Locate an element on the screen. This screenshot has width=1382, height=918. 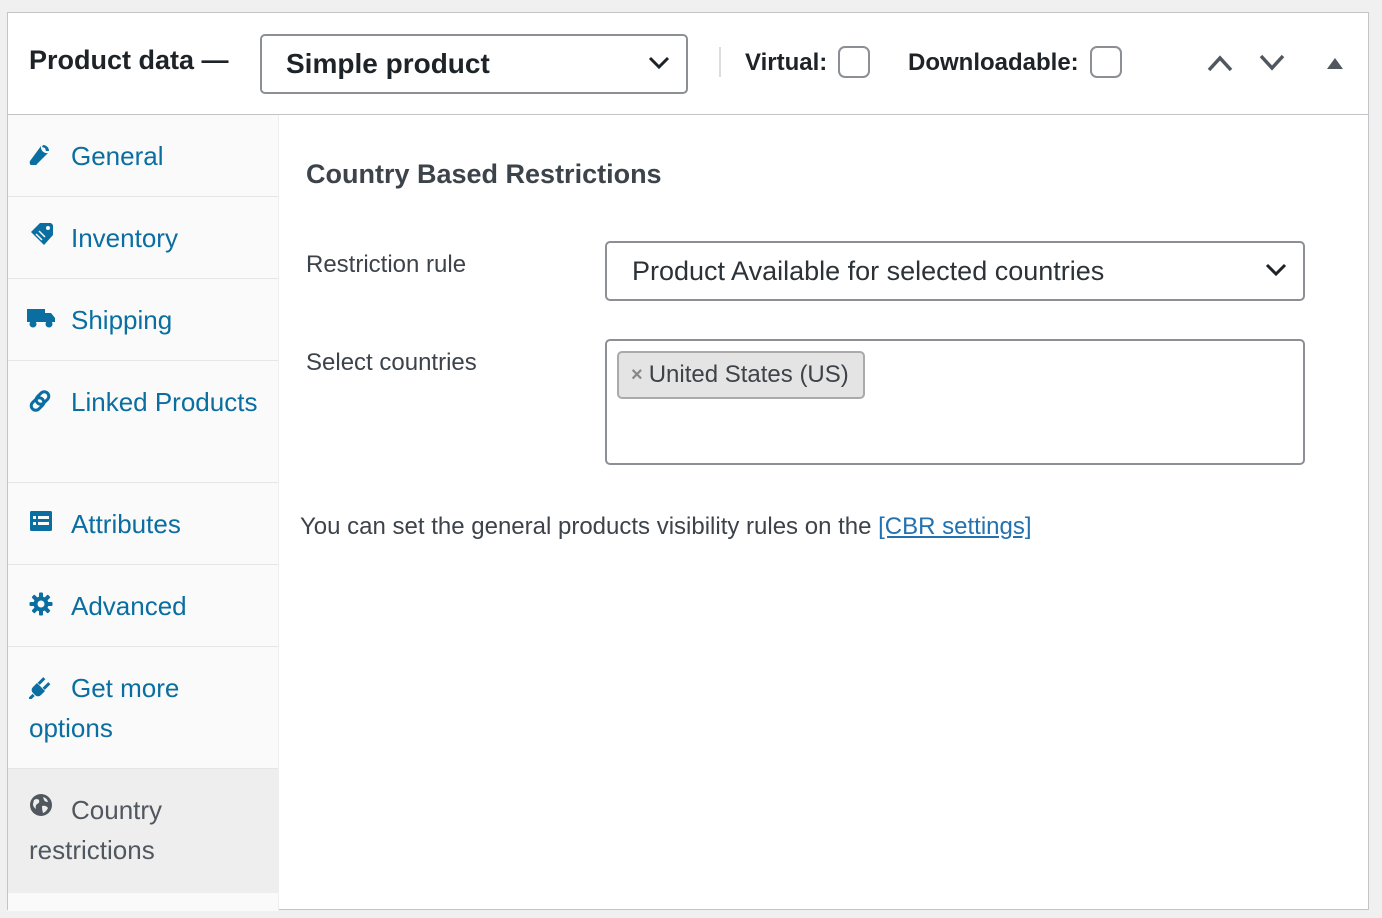
select-countries-label: Select countries is located at coordinates (391, 362).